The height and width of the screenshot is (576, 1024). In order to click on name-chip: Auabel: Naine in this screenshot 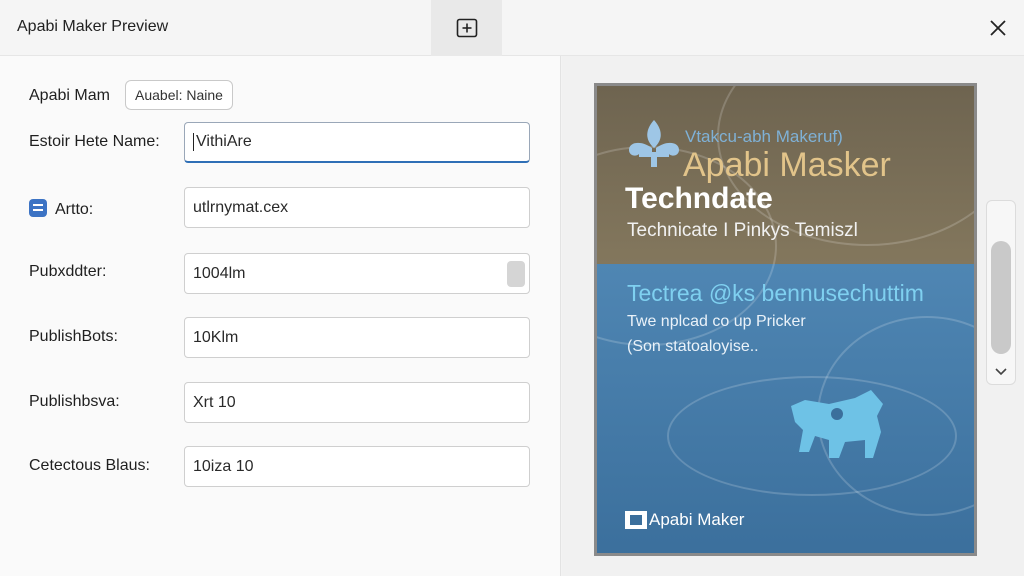, I will do `click(179, 95)`.